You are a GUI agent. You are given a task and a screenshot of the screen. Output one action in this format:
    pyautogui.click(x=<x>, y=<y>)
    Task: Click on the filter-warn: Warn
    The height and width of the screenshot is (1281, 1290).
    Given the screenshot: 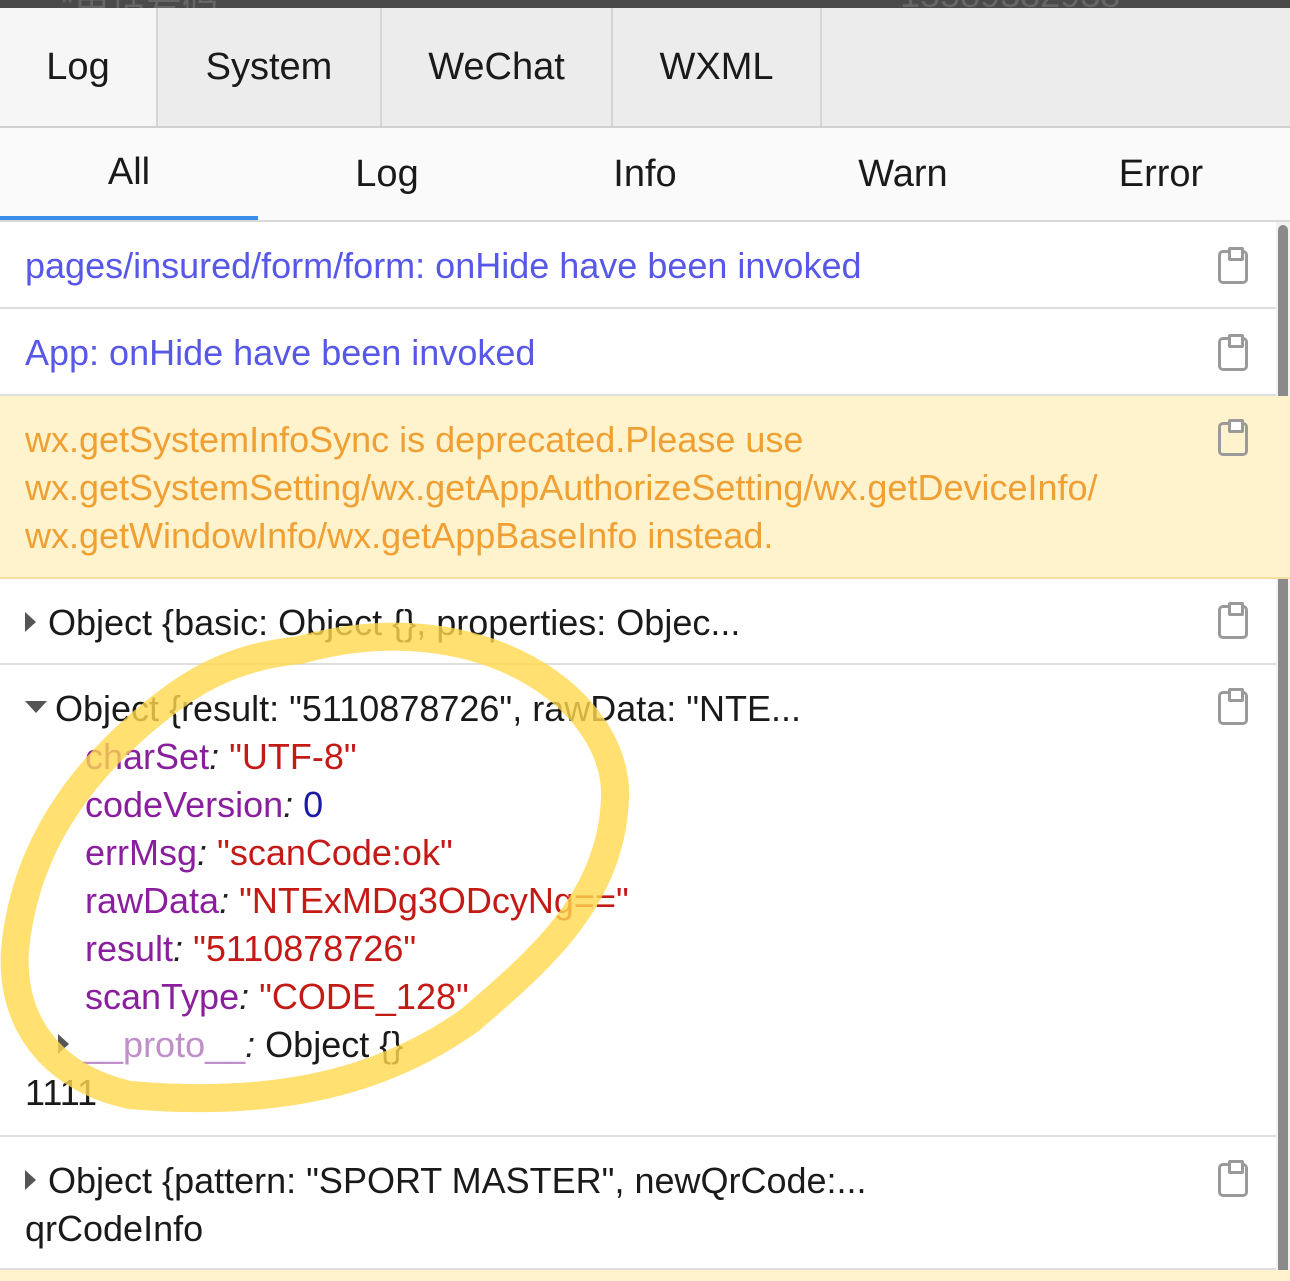 What is the action you would take?
    pyautogui.click(x=903, y=174)
    